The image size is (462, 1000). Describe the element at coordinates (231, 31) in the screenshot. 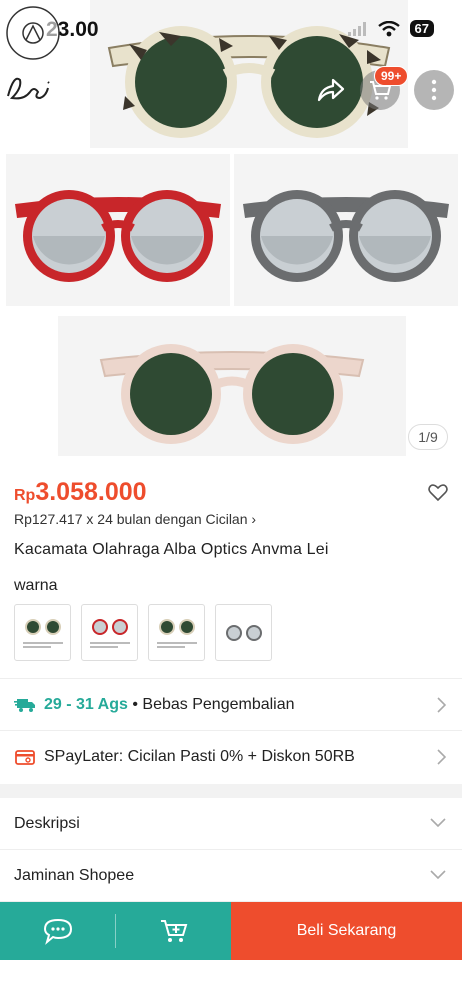

I see `status-bar: 23.00 67` at that location.